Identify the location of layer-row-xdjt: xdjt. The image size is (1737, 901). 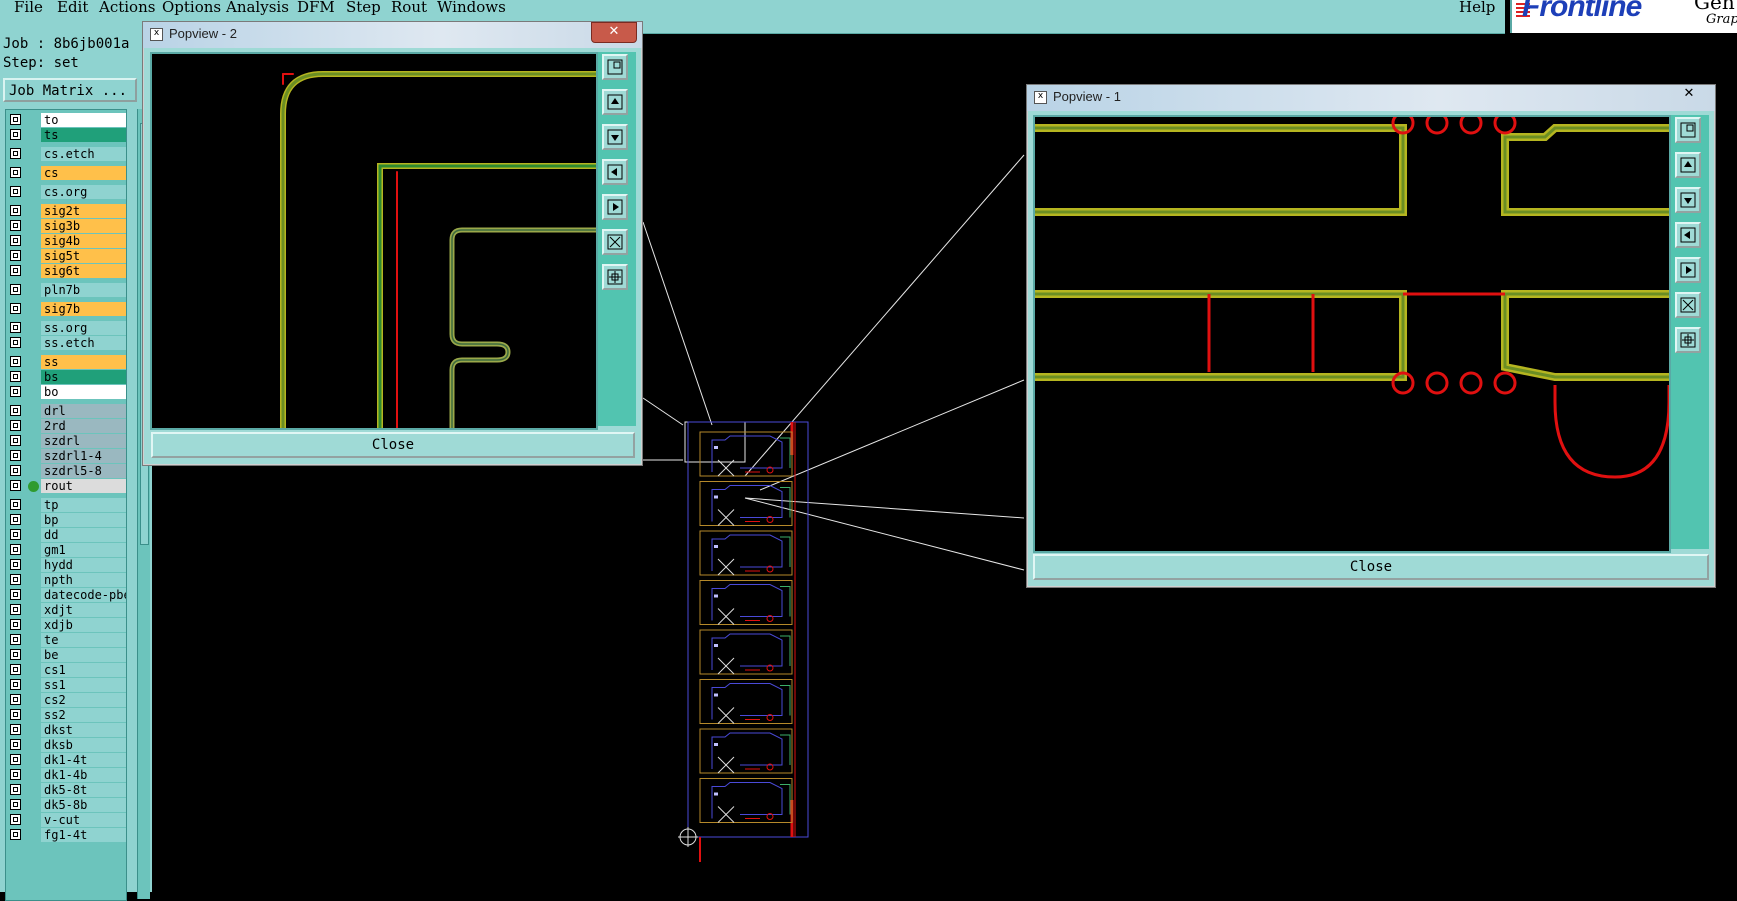
(66, 610).